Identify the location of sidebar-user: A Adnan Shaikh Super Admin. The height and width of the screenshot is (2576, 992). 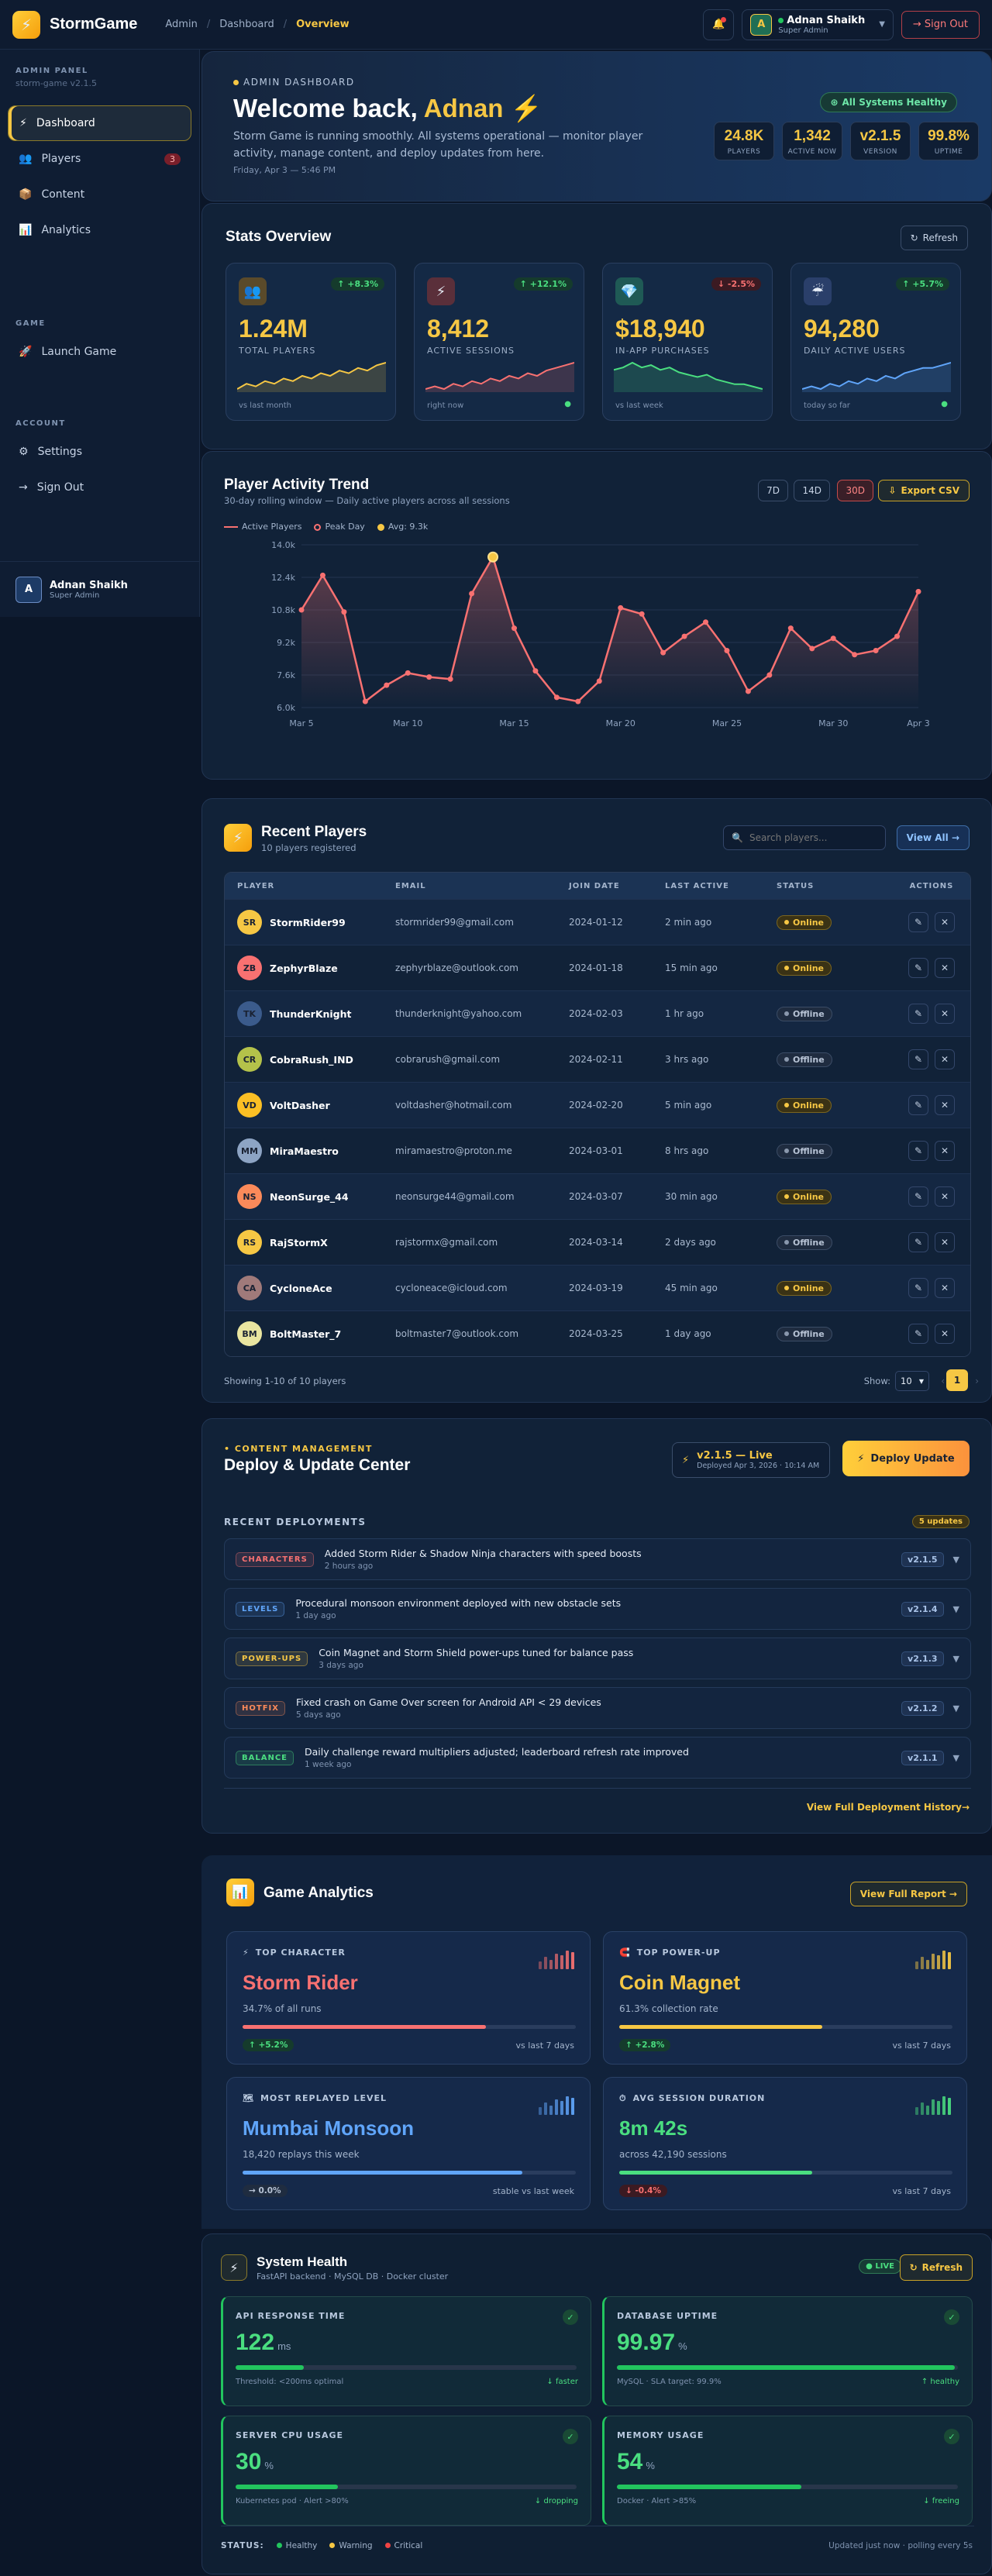
(100, 589).